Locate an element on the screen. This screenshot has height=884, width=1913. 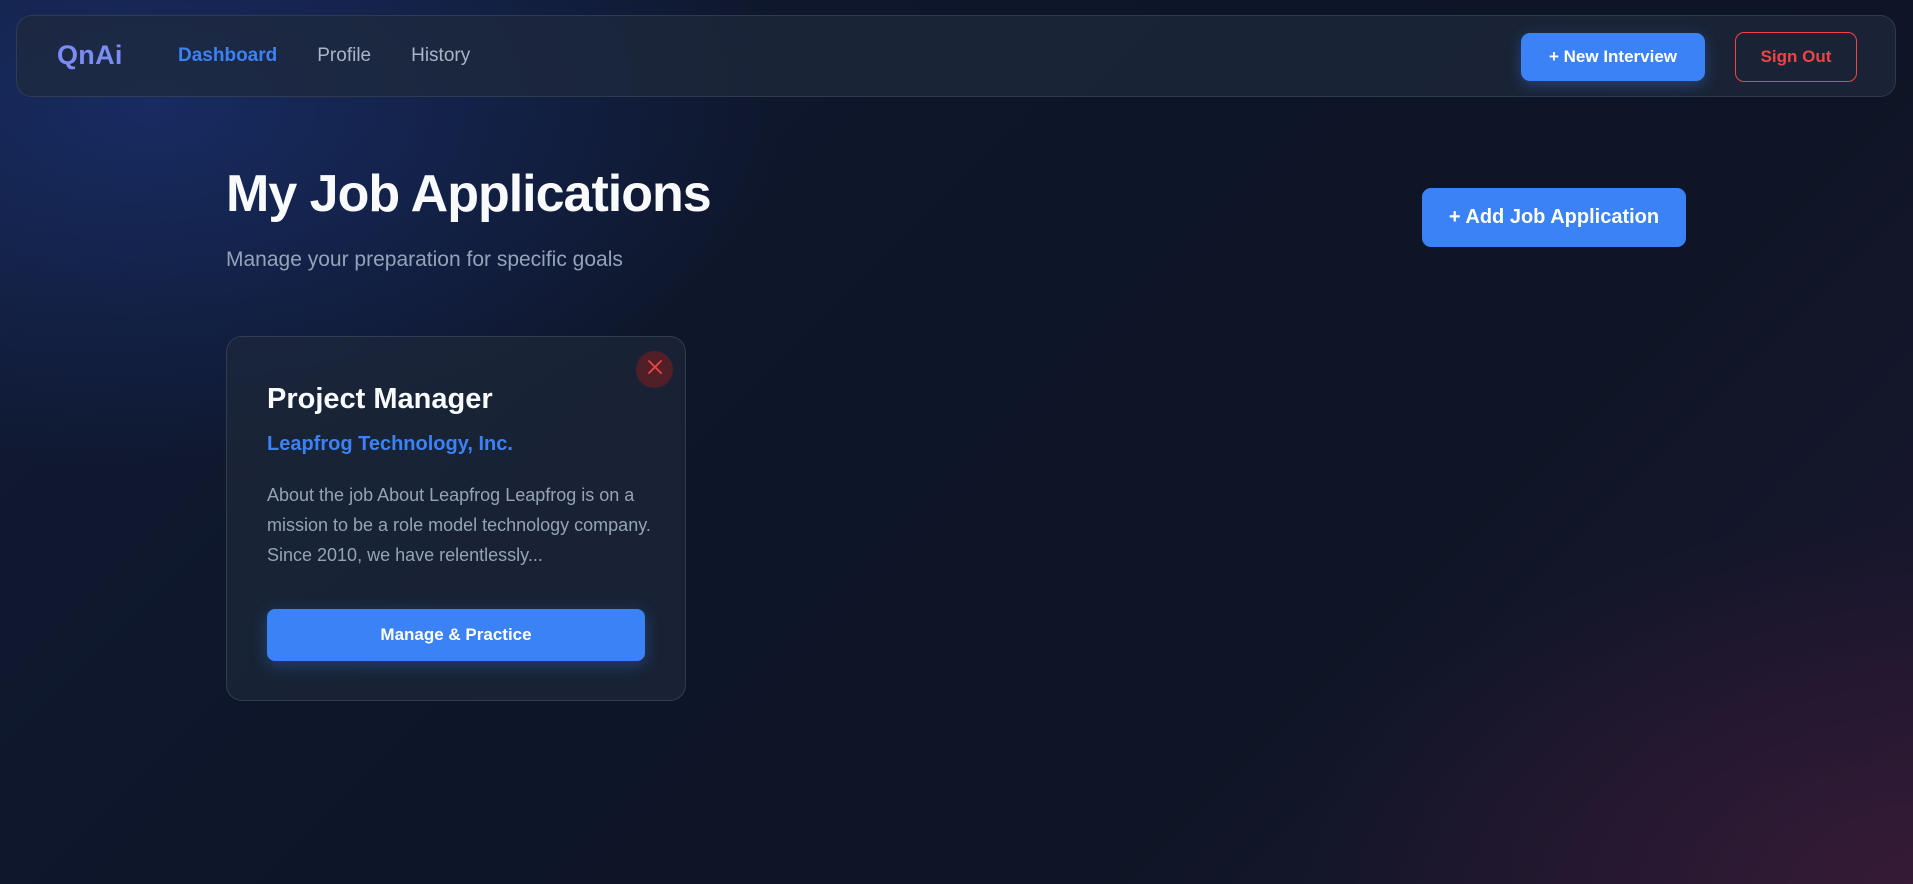
add-job-application-button: + Add Job Application is located at coordinates (1554, 217).